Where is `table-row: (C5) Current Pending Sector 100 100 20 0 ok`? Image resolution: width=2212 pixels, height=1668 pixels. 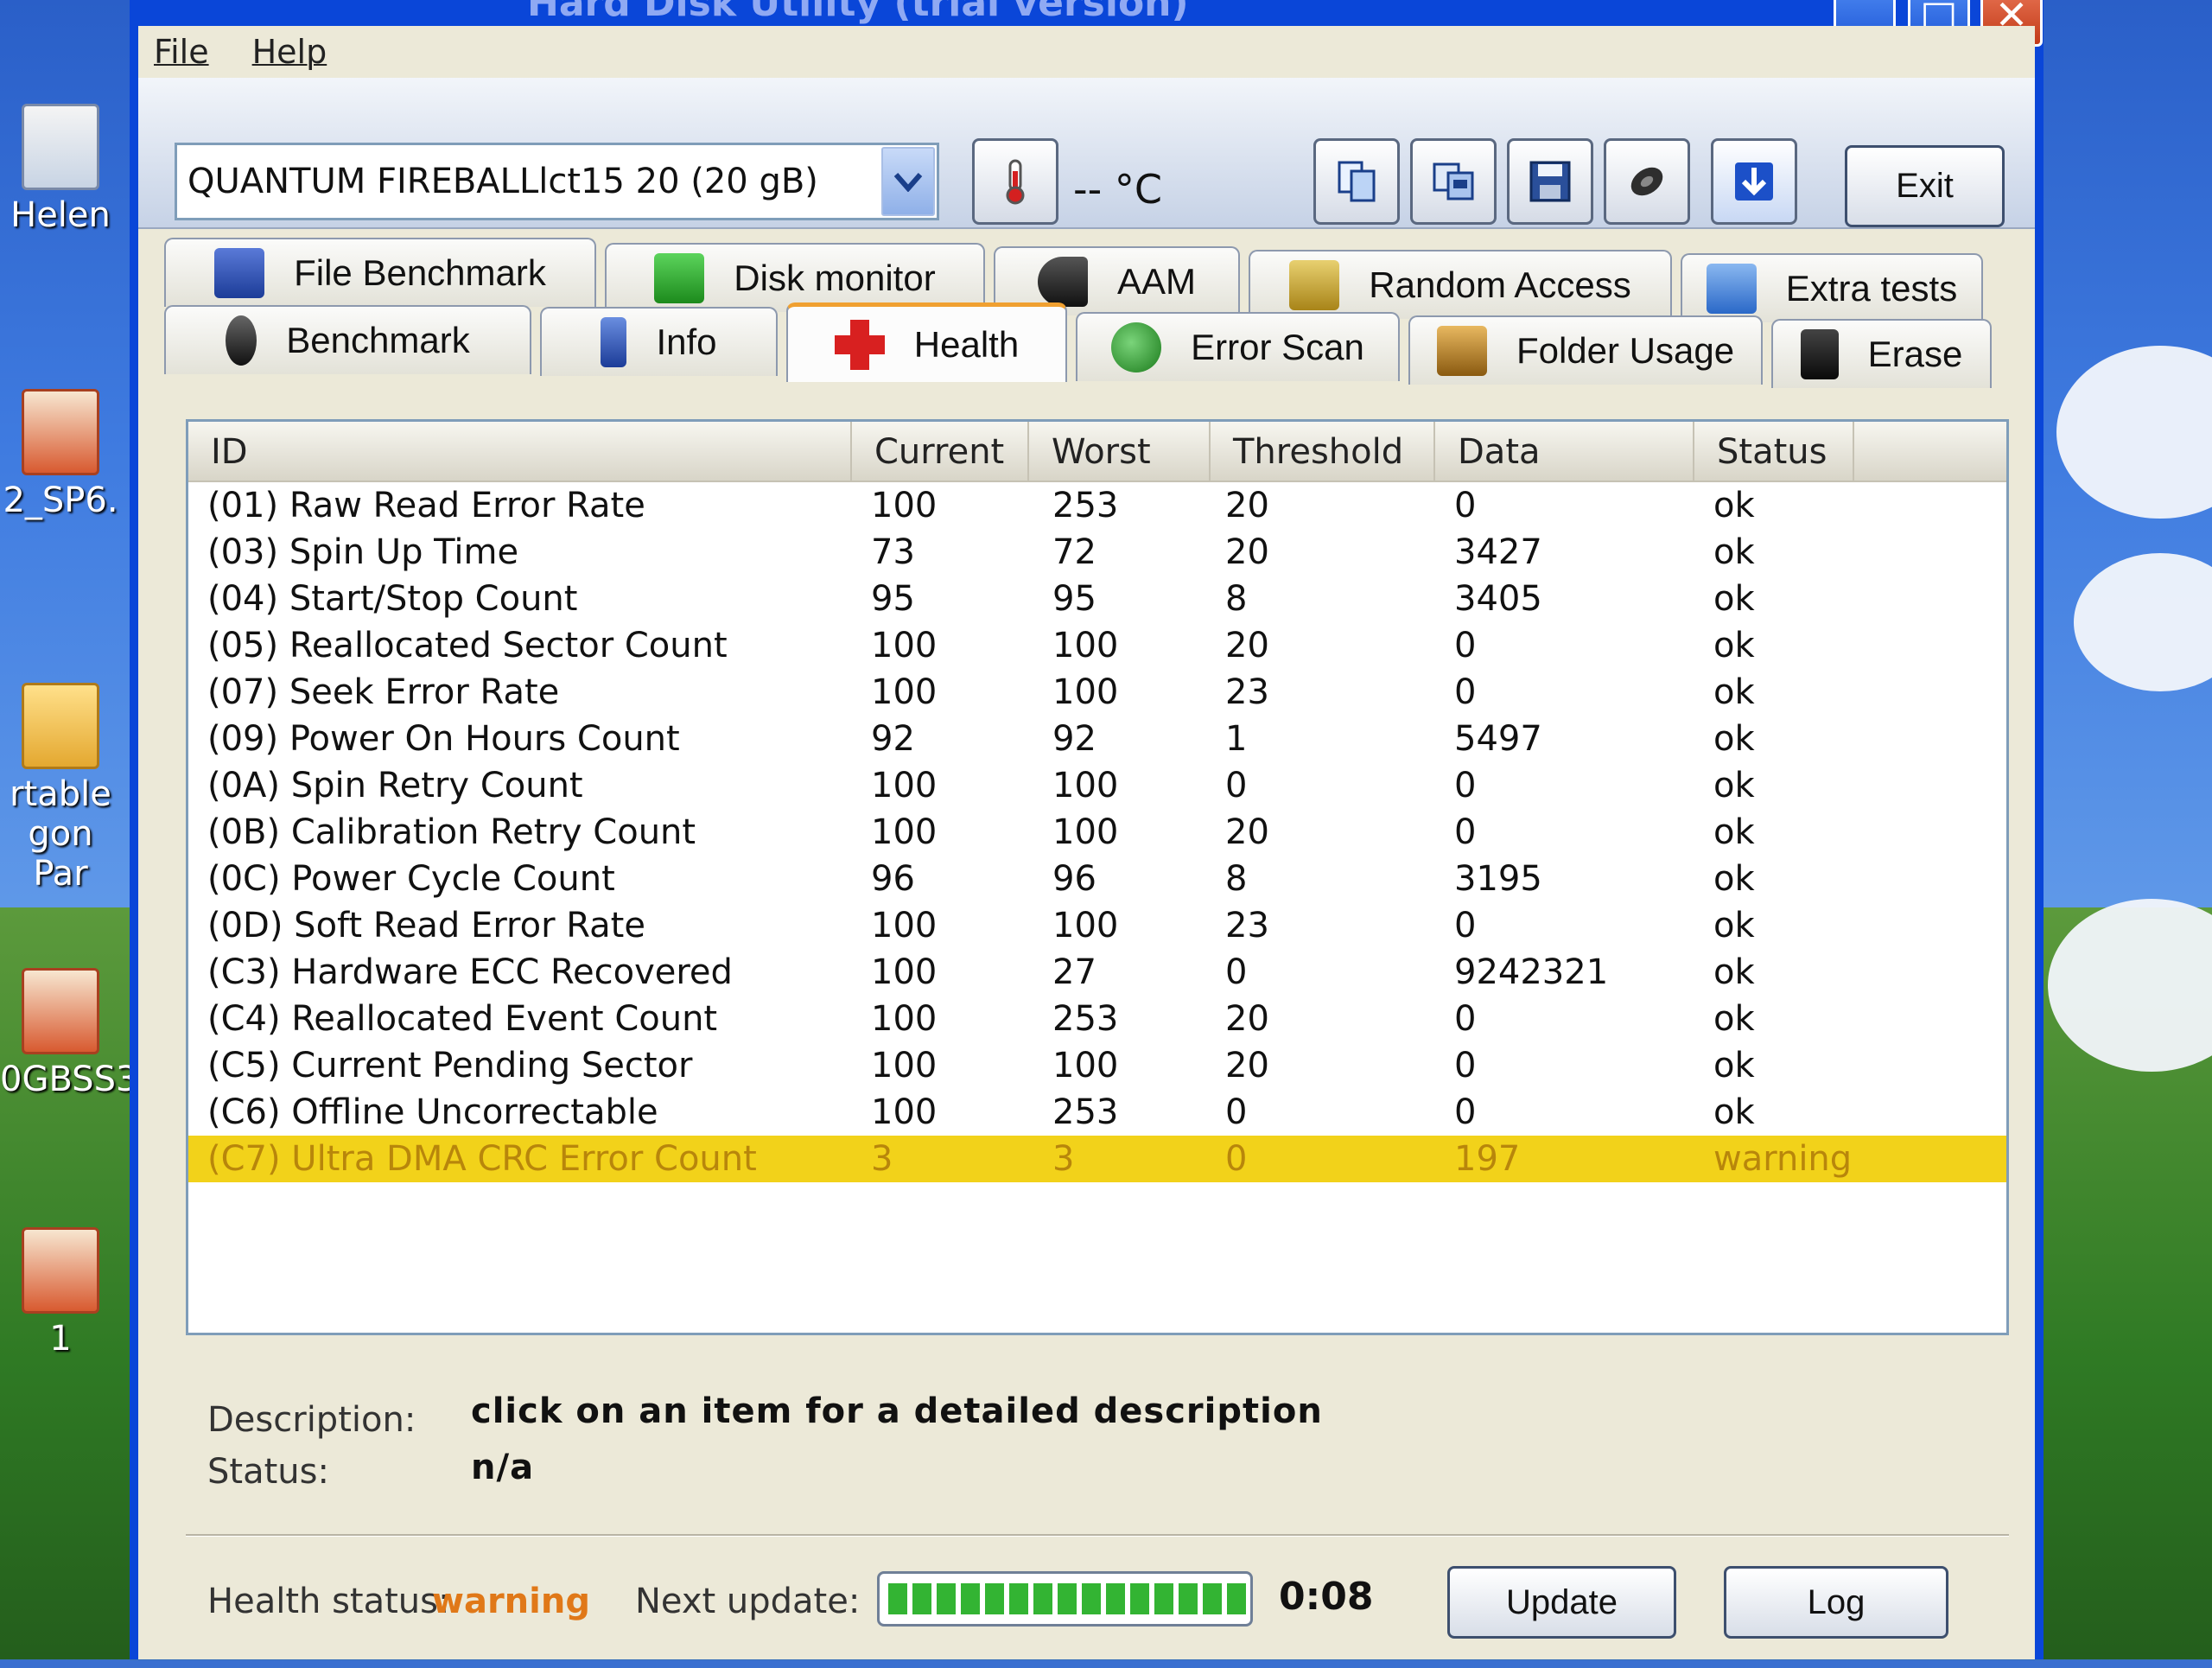 table-row: (C5) Current Pending Sector 100 100 20 0 ok is located at coordinates (1097, 1065).